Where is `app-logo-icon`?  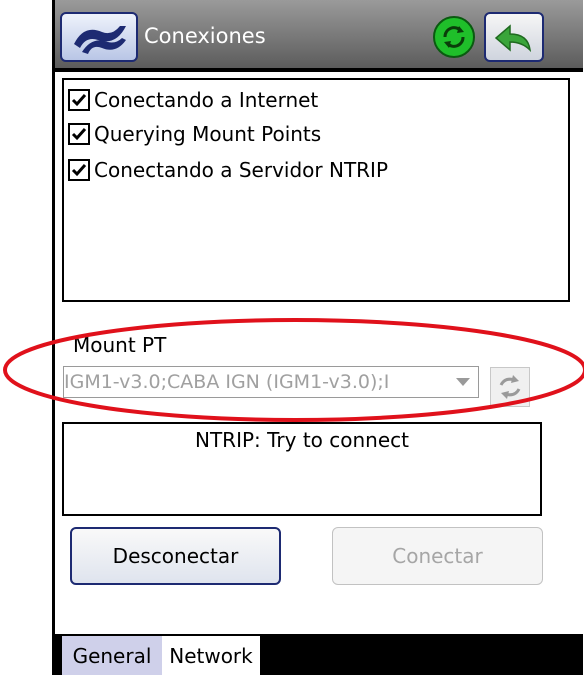
app-logo-icon is located at coordinates (100, 40).